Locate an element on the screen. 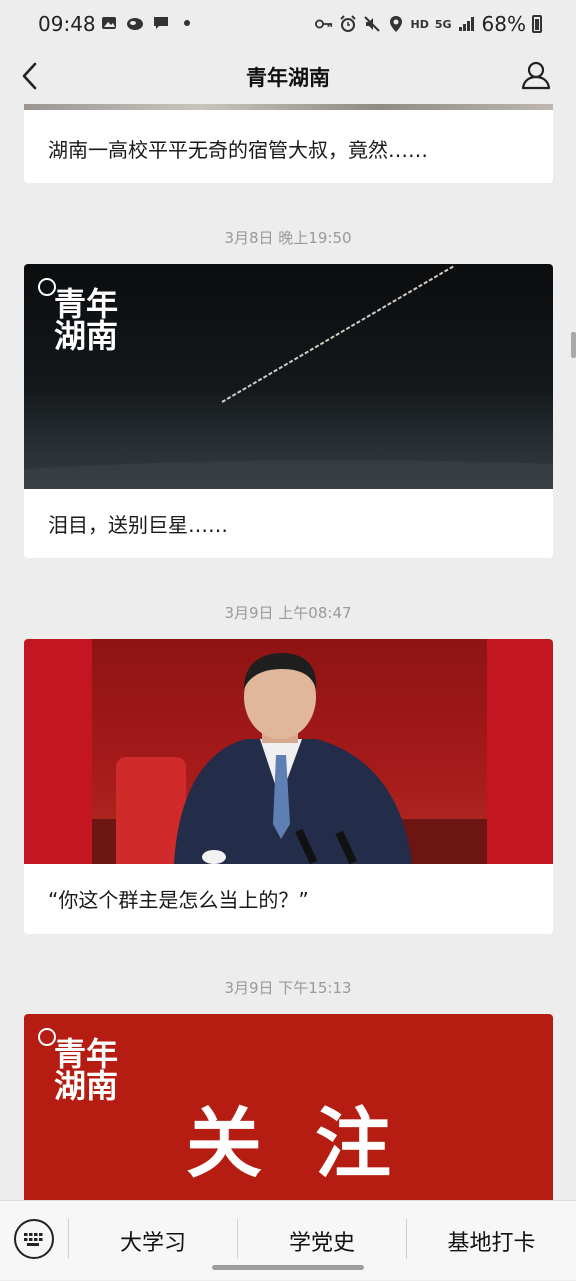  article-title: “你这个群主是怎么当上的？” is located at coordinates (178, 900).